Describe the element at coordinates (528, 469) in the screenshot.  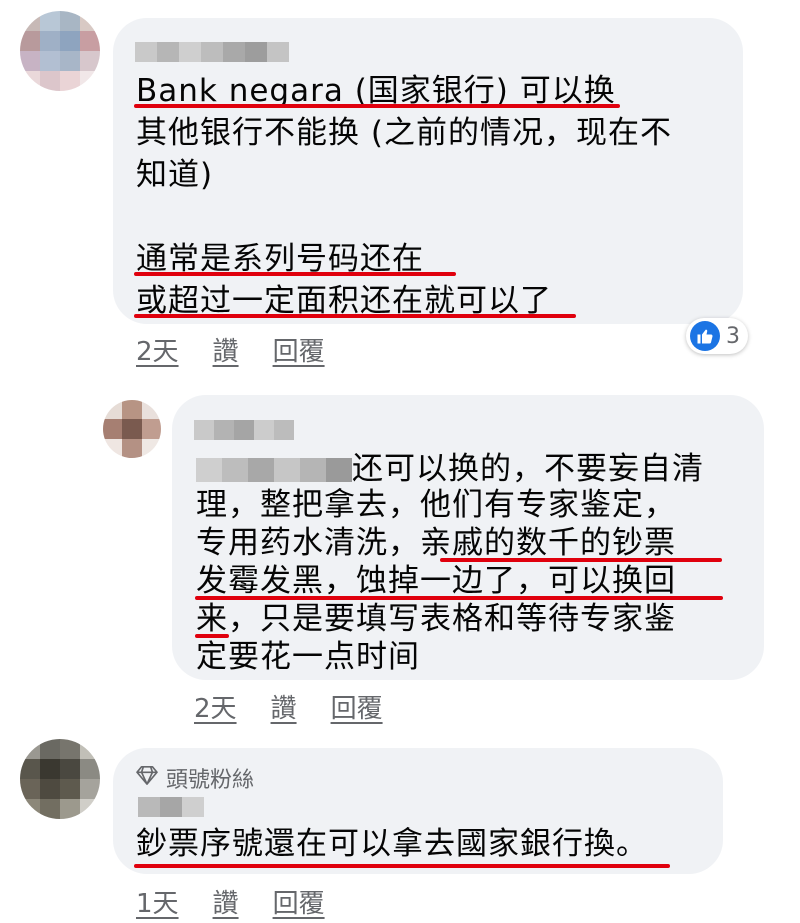
I see `comment-text-line: 还可以换的，不要妄自清` at that location.